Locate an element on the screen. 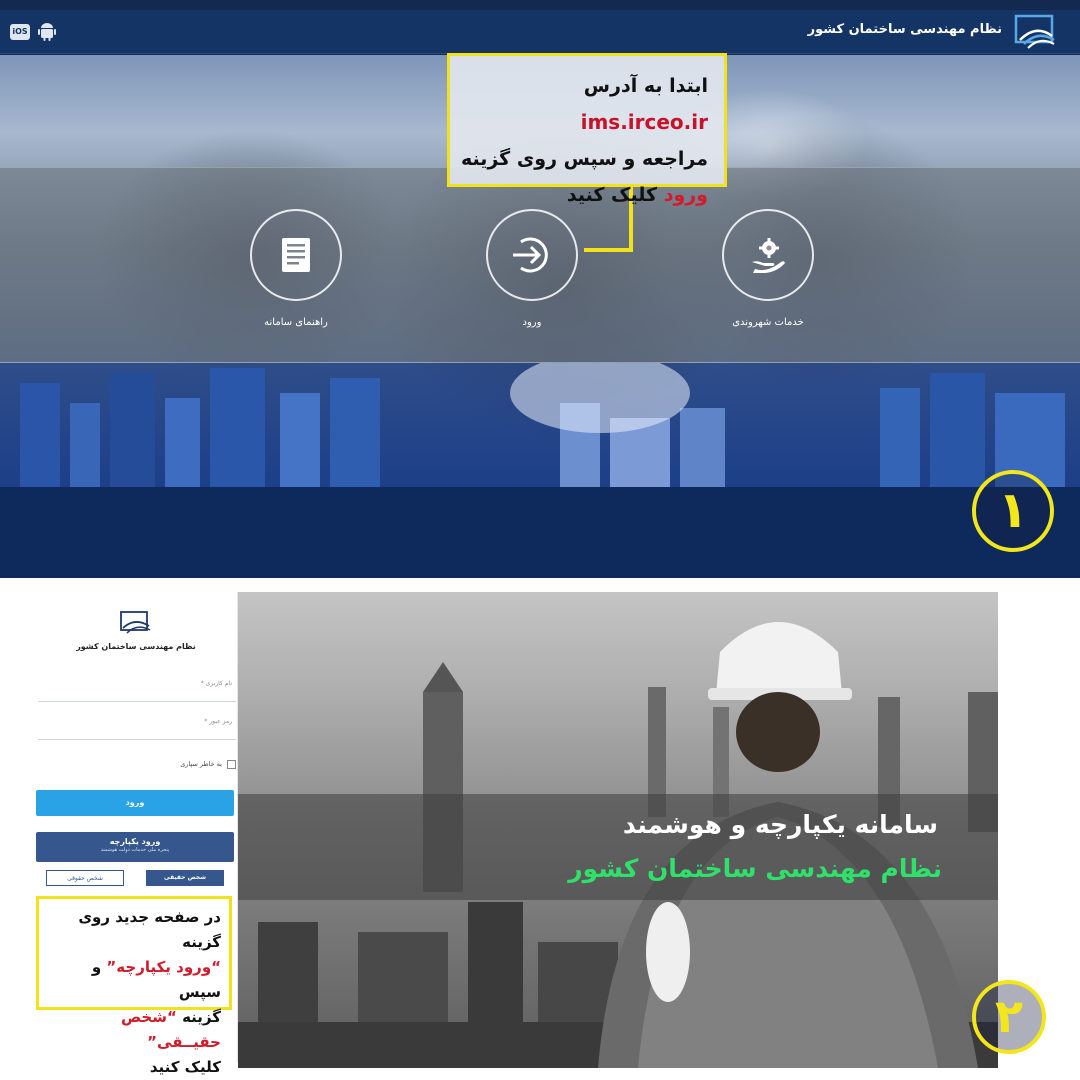 This screenshot has width=1080, height=1080. login-button: ورود is located at coordinates (135, 803).